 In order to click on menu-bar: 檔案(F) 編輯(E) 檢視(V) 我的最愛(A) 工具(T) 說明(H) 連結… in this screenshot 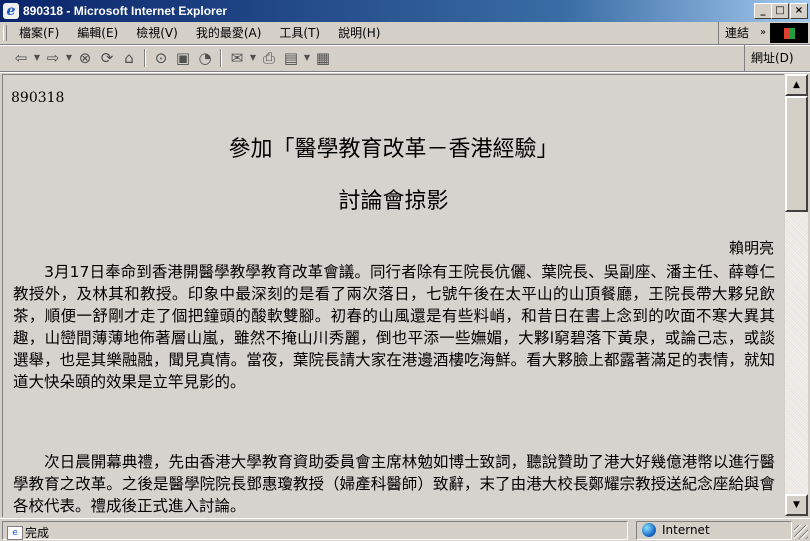, I will do `click(405, 33)`.